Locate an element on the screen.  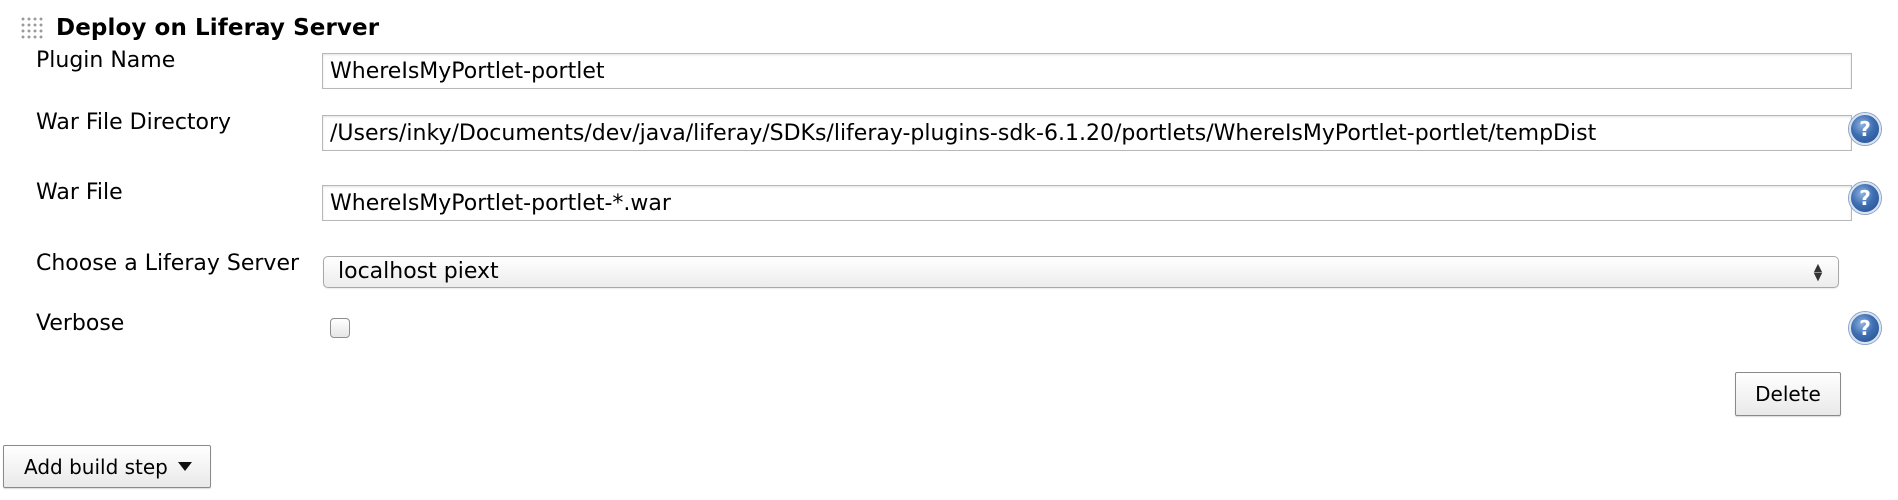
section-title: Deploy on Liferay Server is located at coordinates (218, 28).